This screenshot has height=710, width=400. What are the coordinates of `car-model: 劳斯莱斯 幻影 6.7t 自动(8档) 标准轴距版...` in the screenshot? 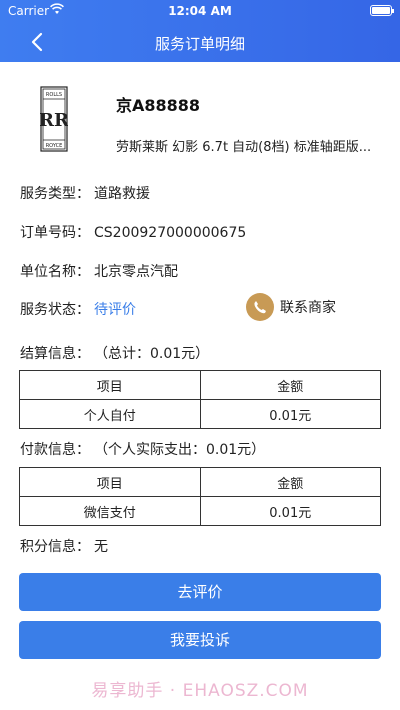 It's located at (244, 147).